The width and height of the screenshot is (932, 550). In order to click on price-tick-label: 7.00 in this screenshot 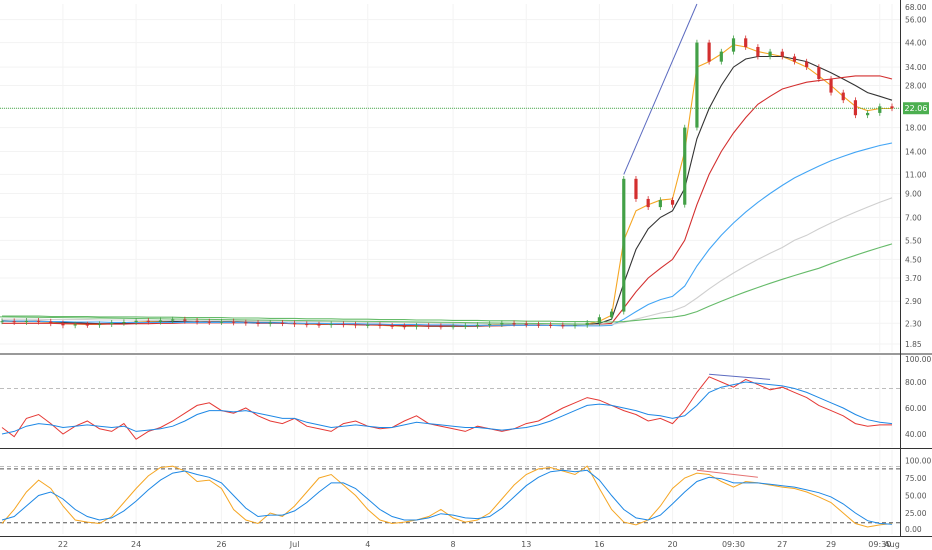, I will do `click(913, 217)`.